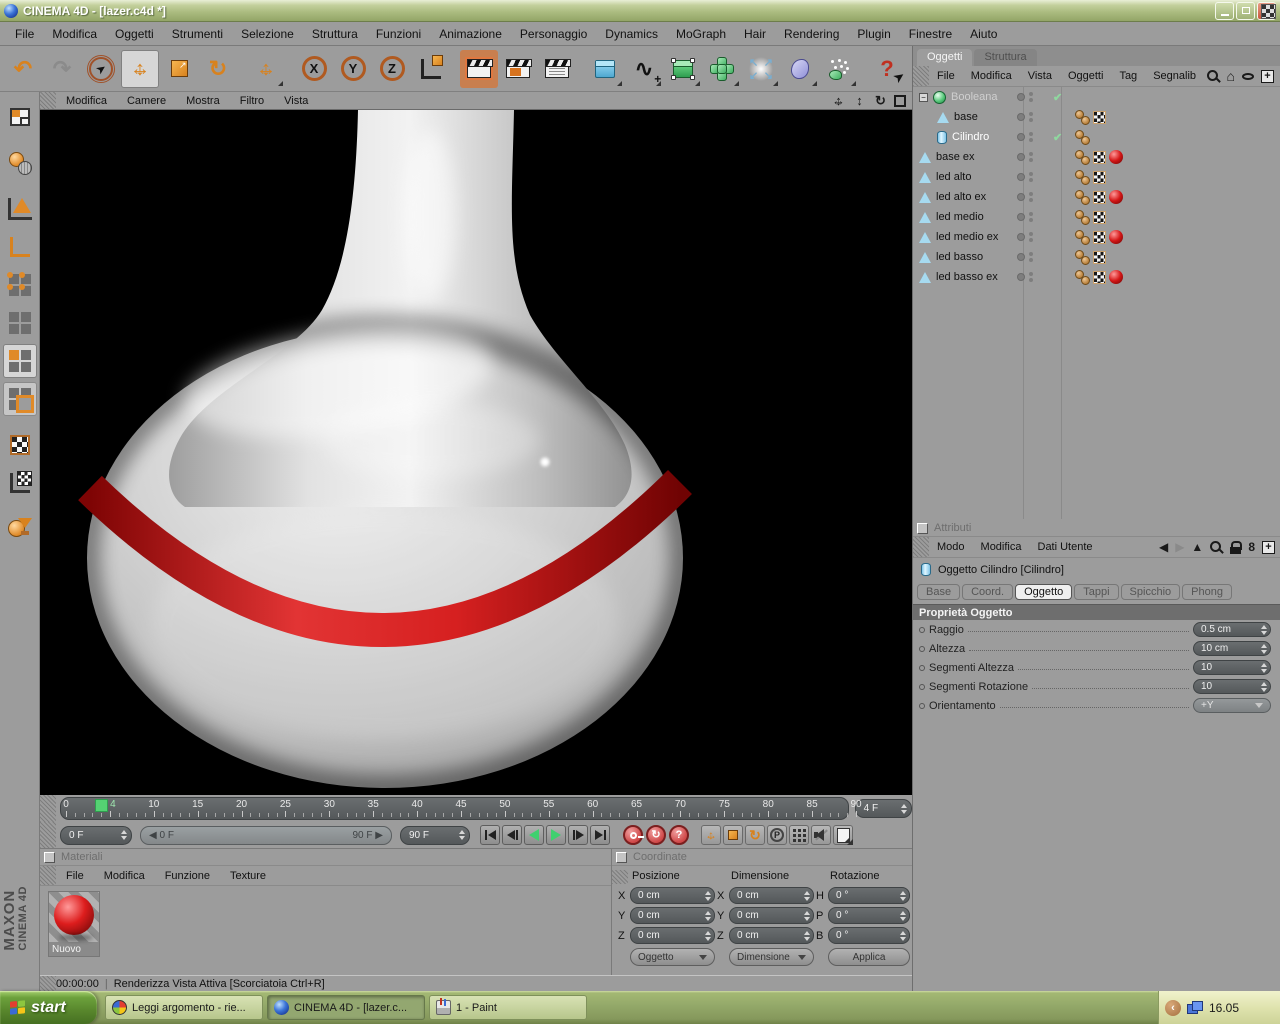  I want to click on tree-item-led-medio: led medio, so click(1096, 217).